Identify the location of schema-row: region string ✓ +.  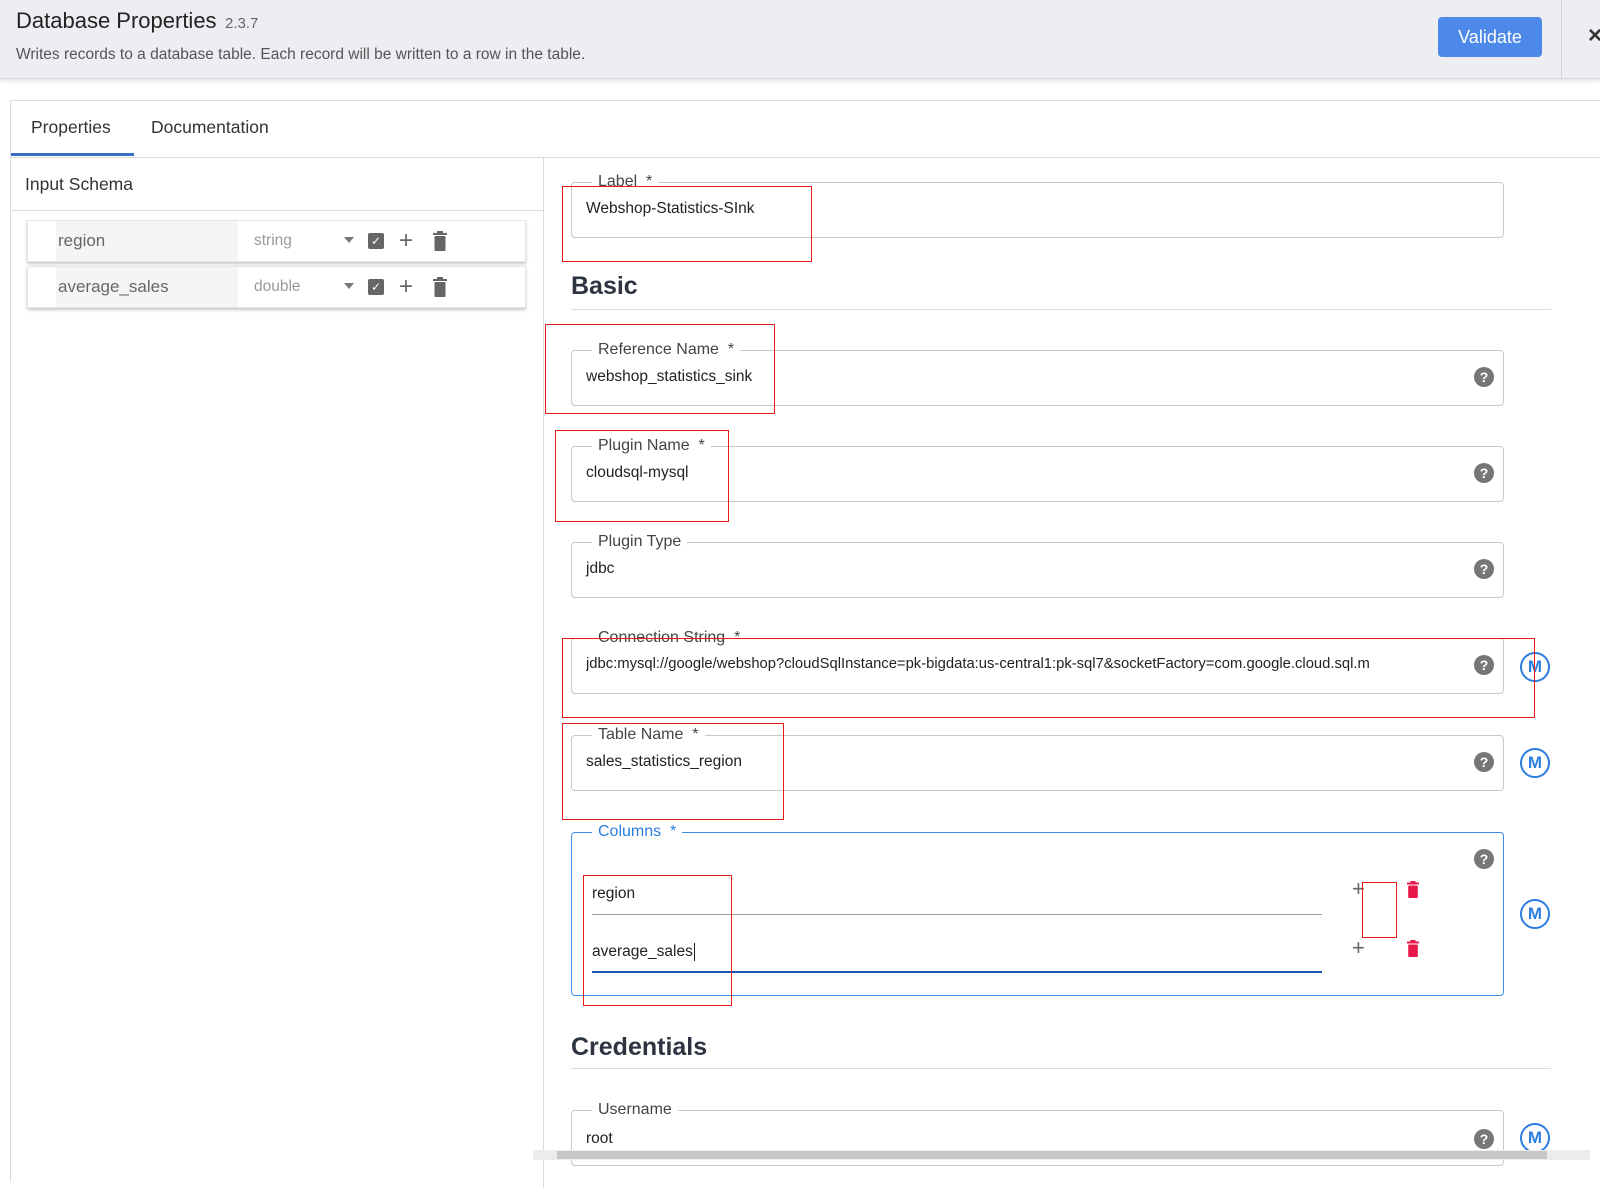
(276, 241).